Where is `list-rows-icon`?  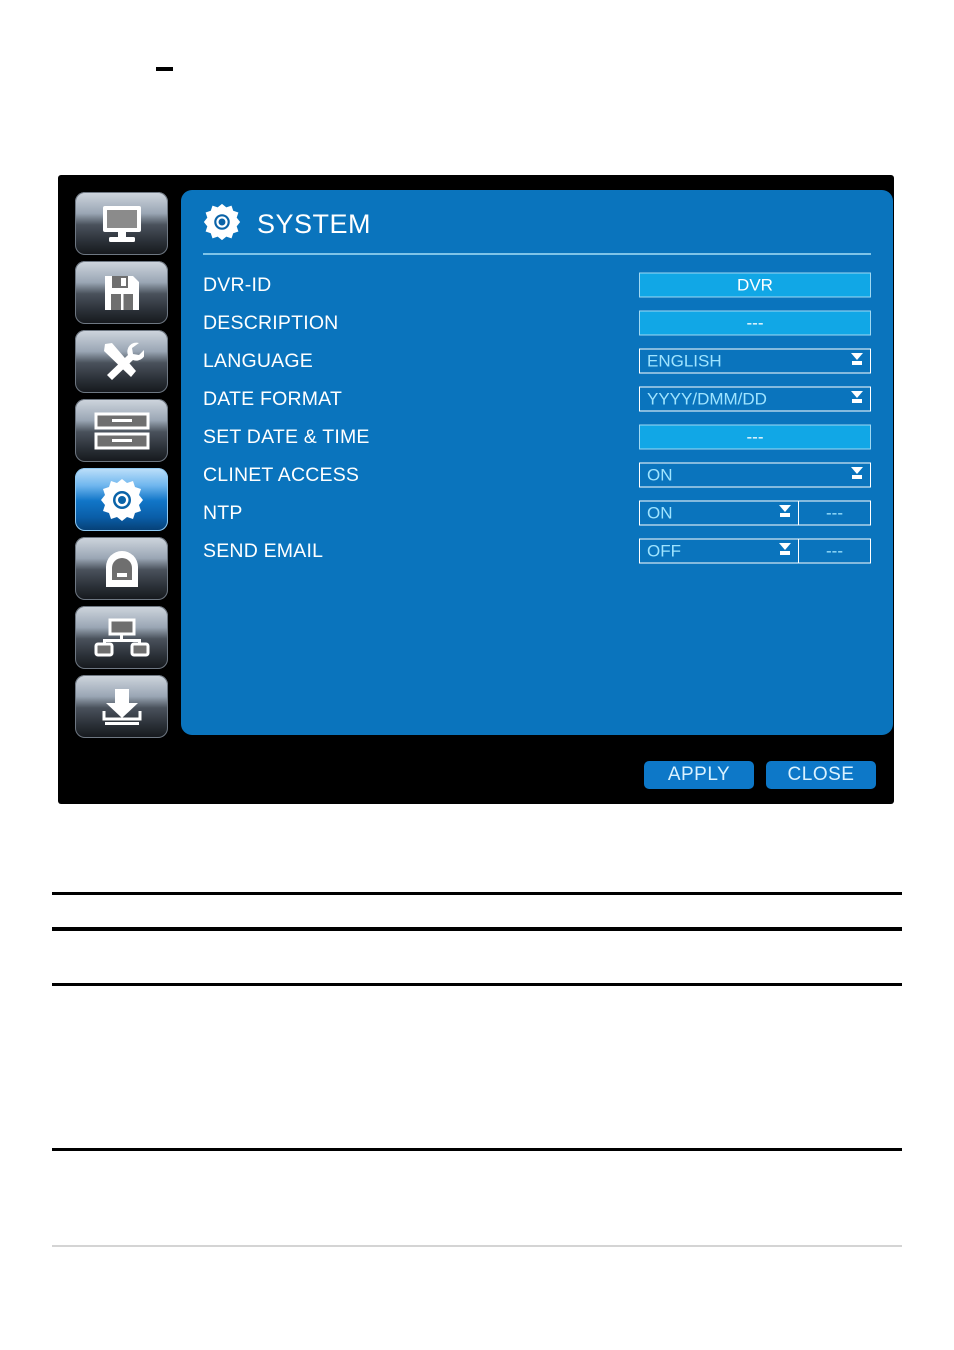
list-rows-icon is located at coordinates (122, 431).